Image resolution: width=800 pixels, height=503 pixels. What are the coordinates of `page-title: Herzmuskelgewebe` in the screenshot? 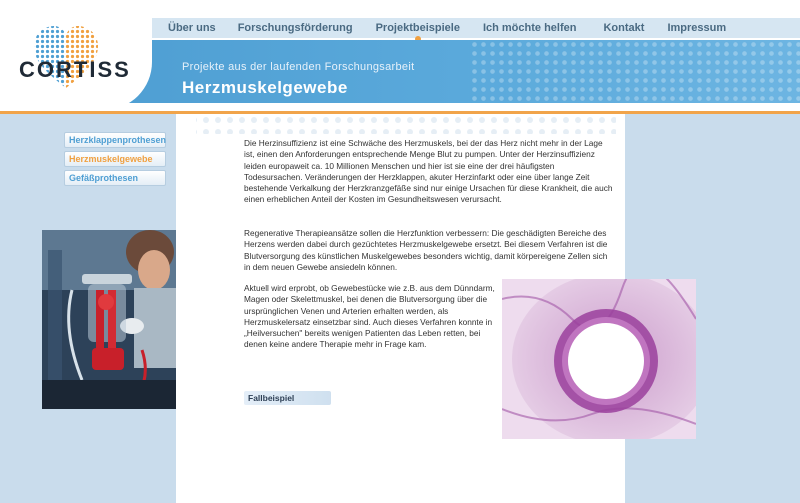 It's located at (265, 87).